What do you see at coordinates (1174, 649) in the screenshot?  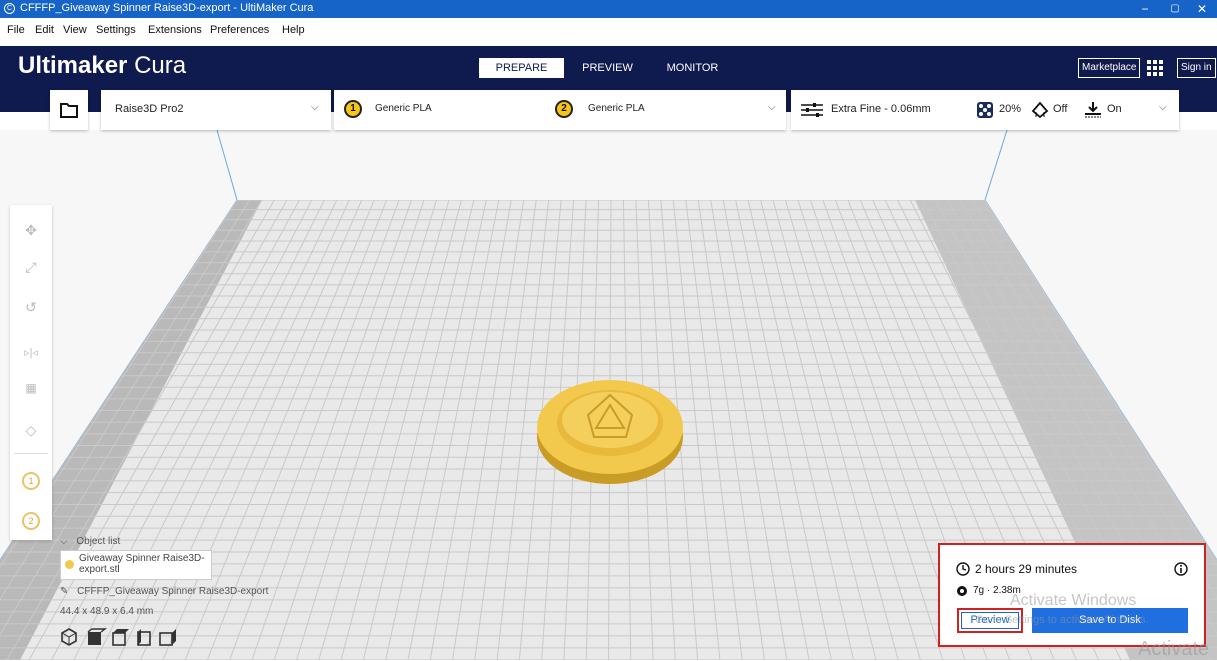 I see `activate-corner-watermark: Activate` at bounding box center [1174, 649].